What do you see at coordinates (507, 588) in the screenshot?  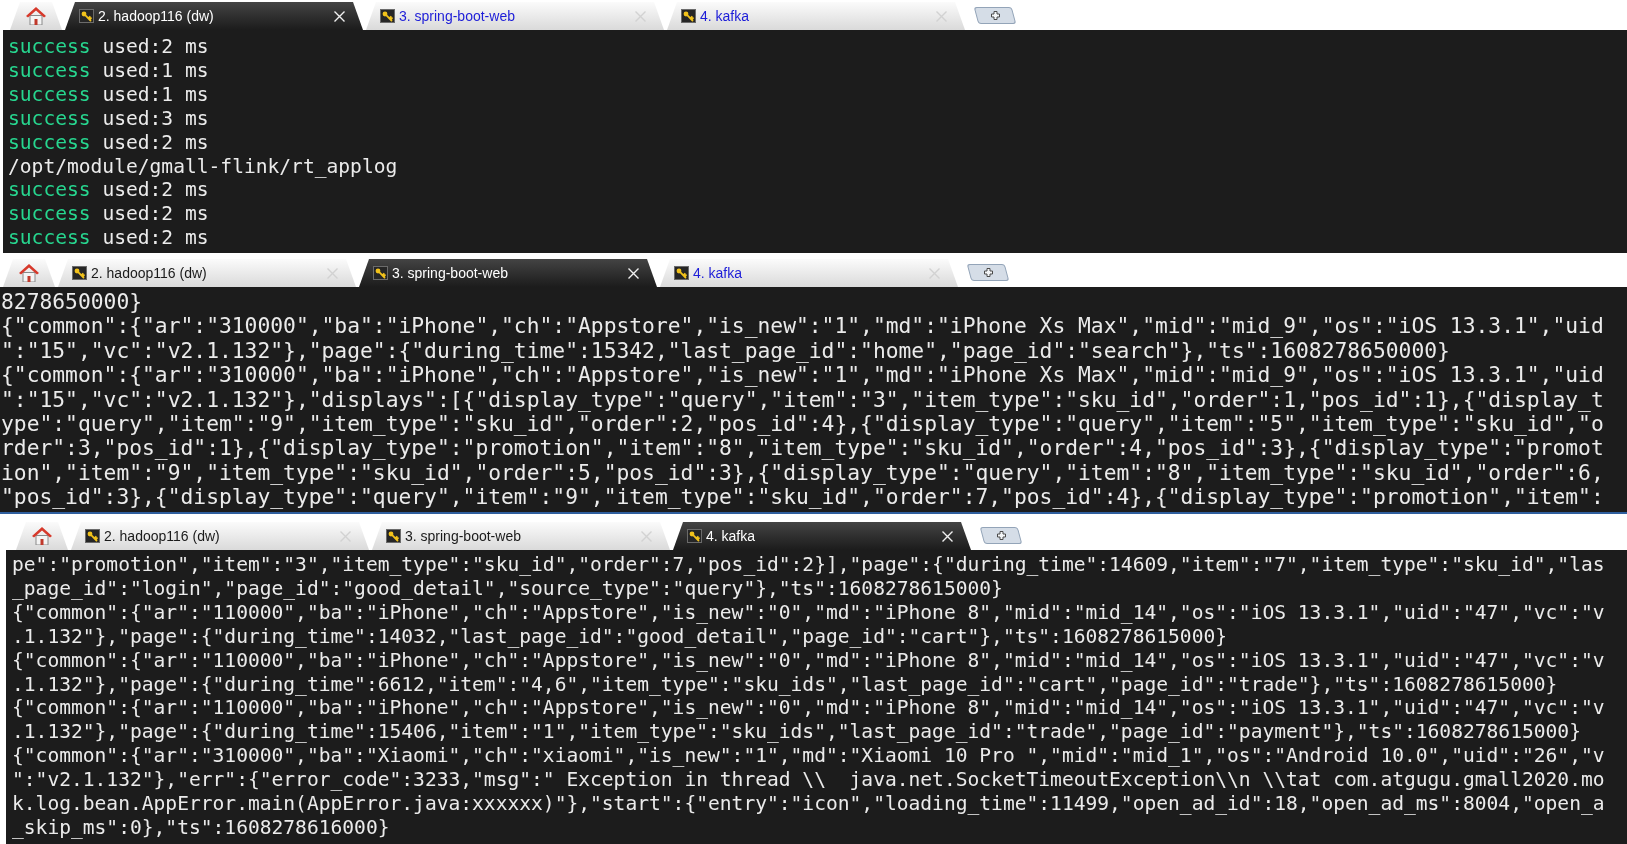 I see `terminal-line: _page_id":"login","page_id":"good_detail","source_type":"query"},"ts":1608278615000}` at bounding box center [507, 588].